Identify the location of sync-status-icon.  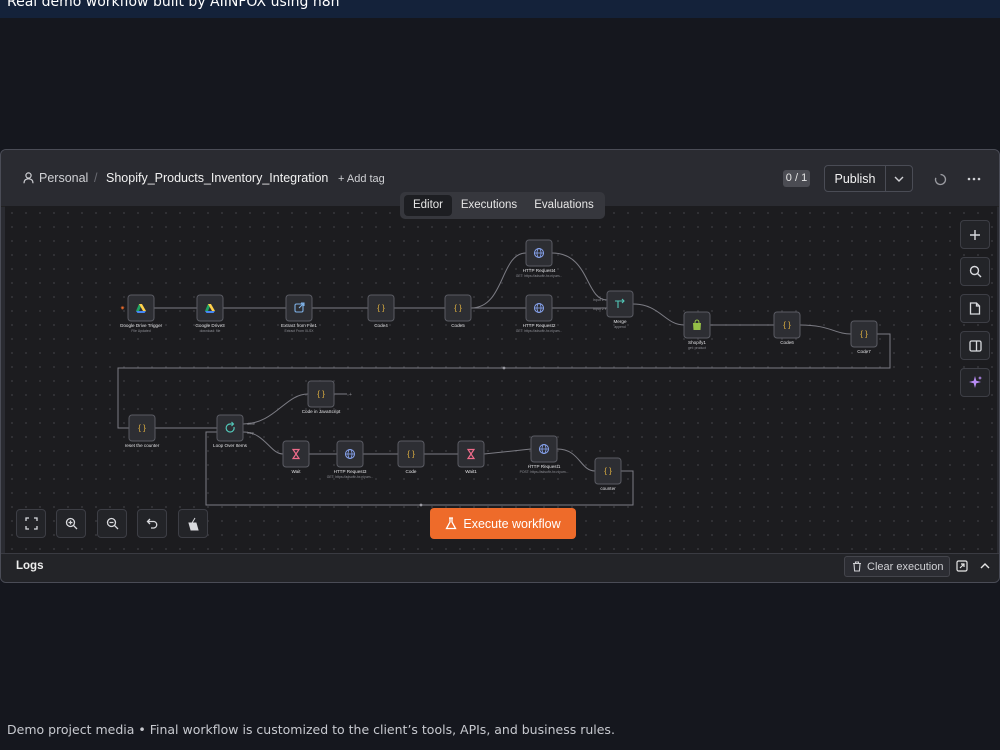
(940, 179).